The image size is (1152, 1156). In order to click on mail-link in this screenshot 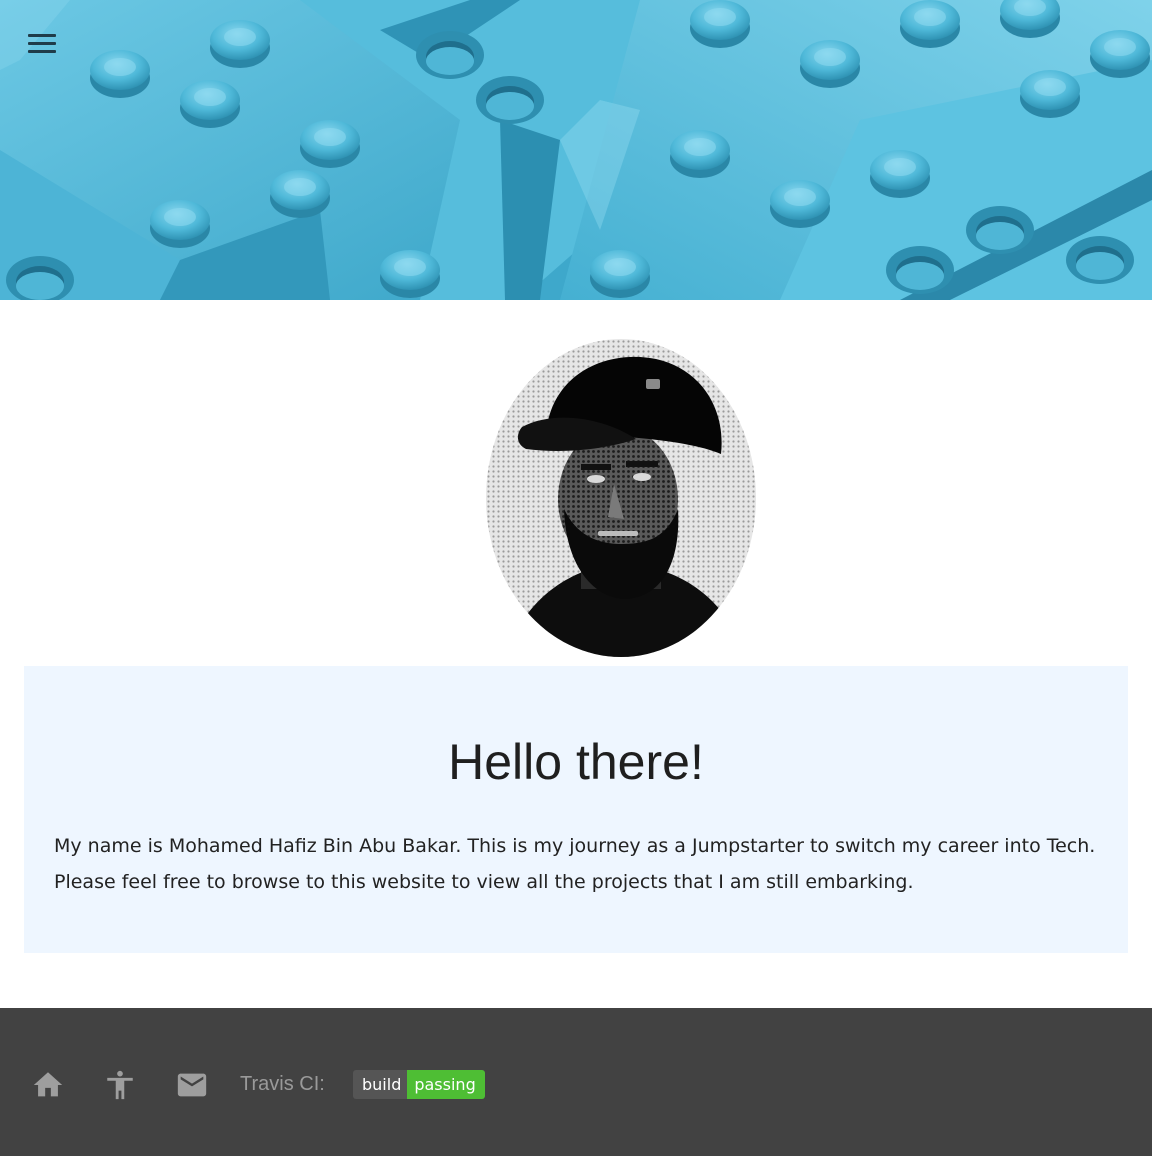, I will do `click(192, 1085)`.